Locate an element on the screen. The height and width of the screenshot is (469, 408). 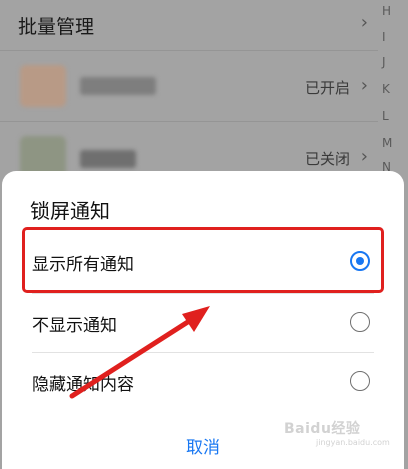
red-arrow-annotation is located at coordinates (139, 352).